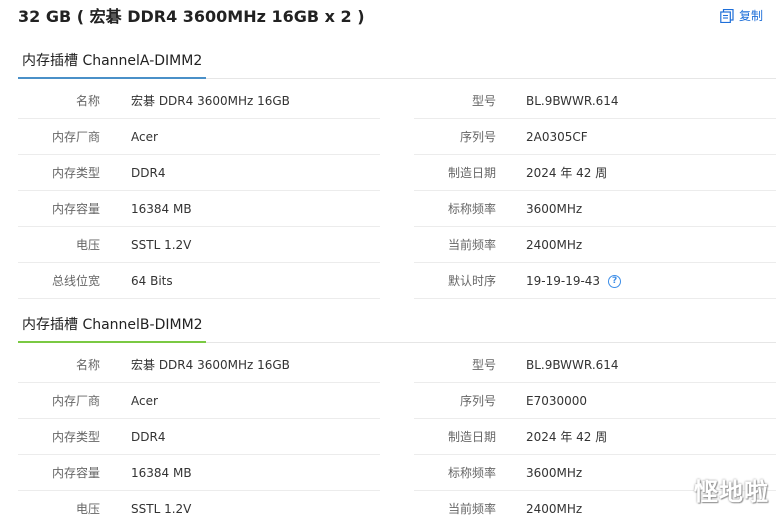 The image size is (783, 527). I want to click on field-label: 总线位宽, so click(75, 281).